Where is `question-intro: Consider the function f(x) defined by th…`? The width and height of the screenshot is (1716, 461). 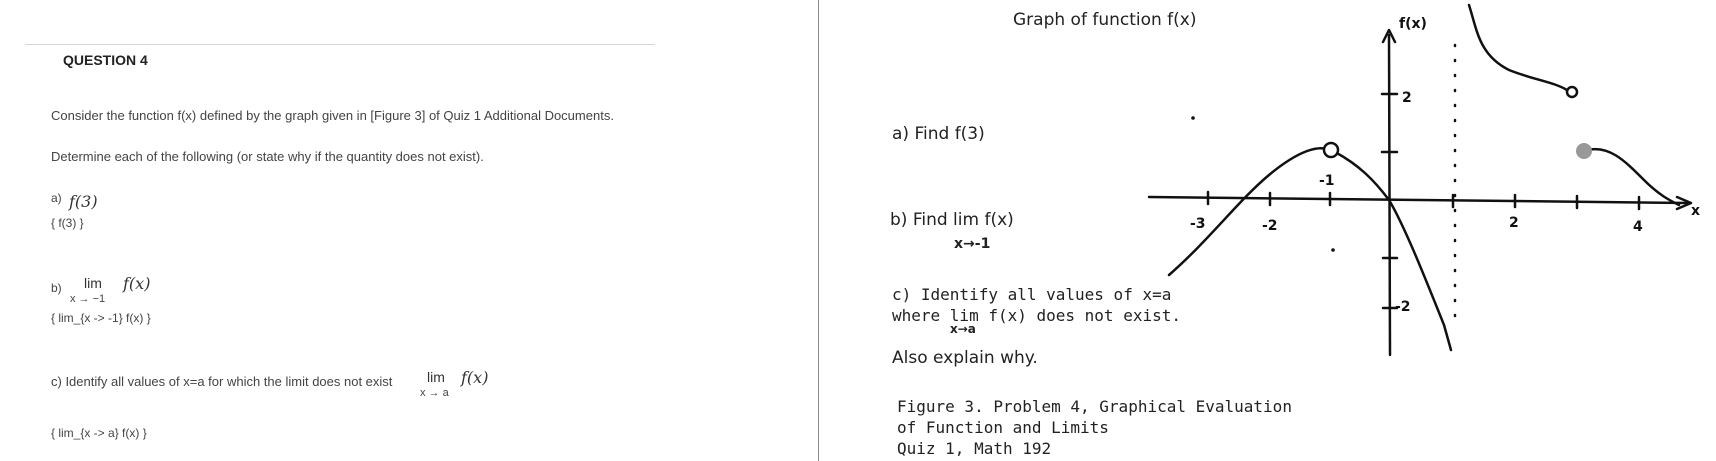 question-intro: Consider the function f(x) defined by th… is located at coordinates (332, 115).